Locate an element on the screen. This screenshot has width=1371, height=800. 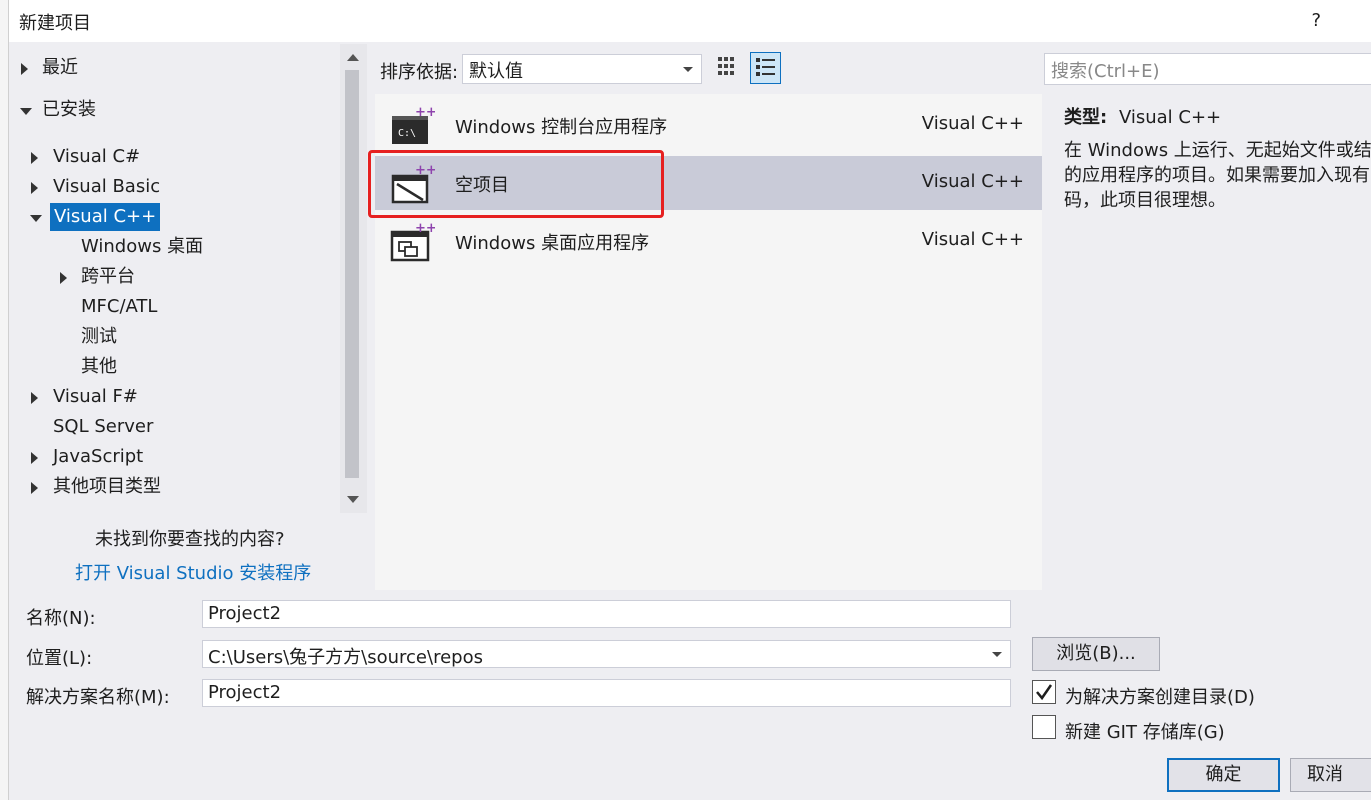
tree-item-label: 跨平台 is located at coordinates (108, 276).